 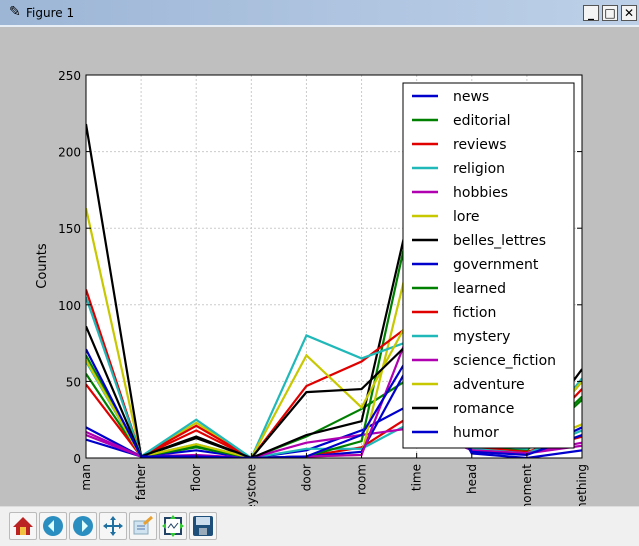 What do you see at coordinates (42, 266) in the screenshot?
I see `y-axis-label: Counts` at bounding box center [42, 266].